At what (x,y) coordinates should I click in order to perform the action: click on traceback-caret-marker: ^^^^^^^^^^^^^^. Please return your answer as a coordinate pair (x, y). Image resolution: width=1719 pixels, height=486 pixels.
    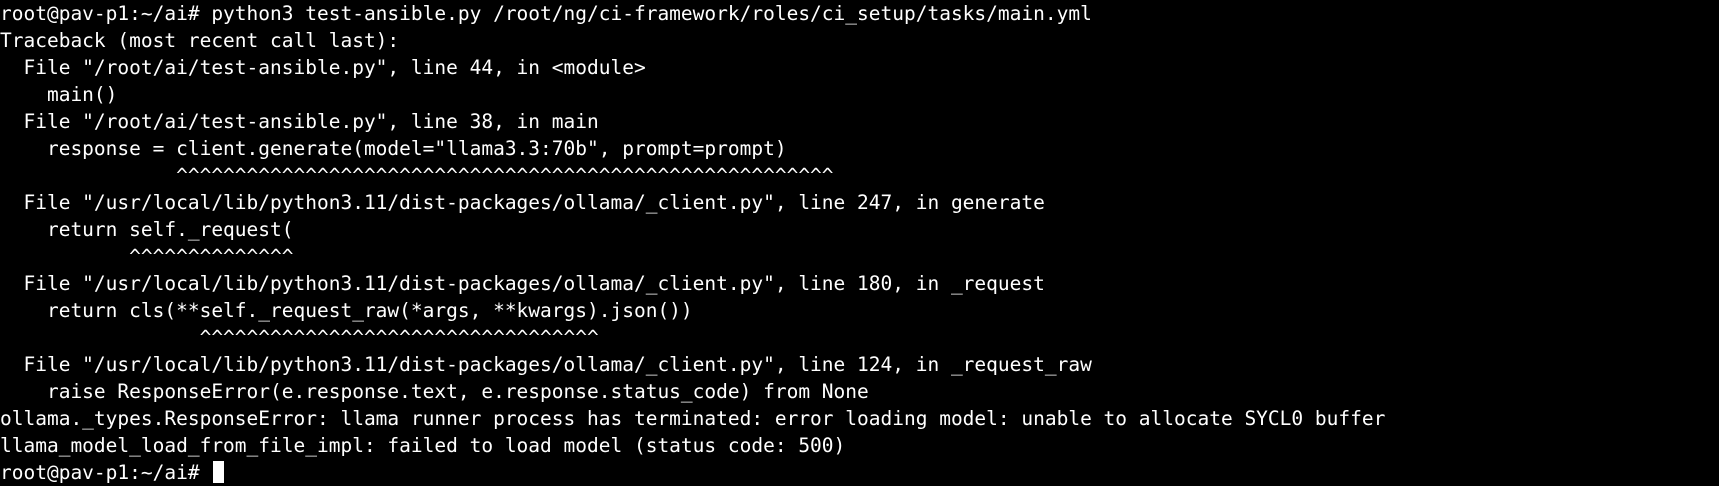
    Looking at the image, I should click on (147, 256).